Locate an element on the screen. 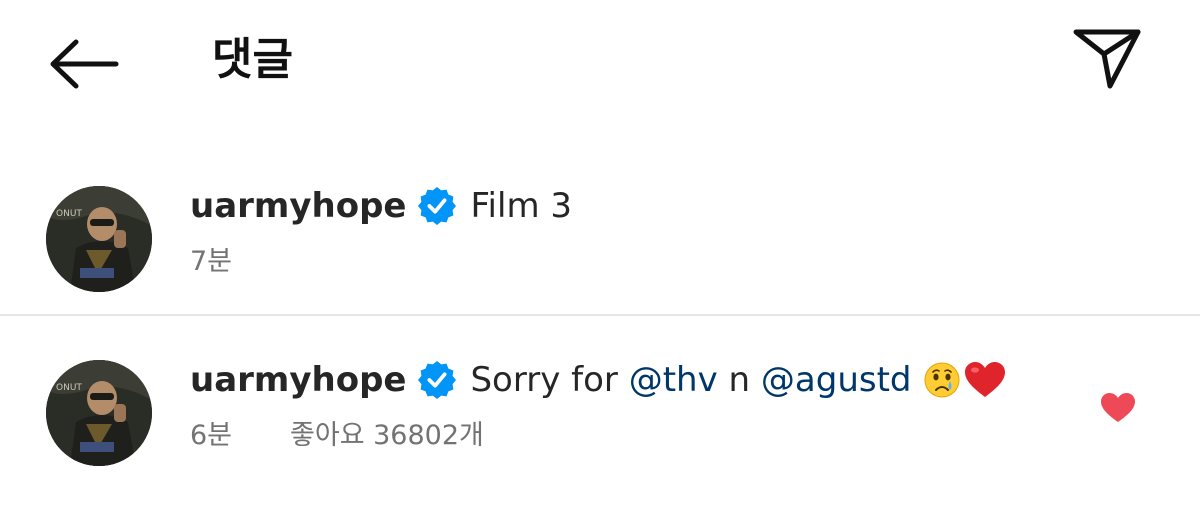 The image size is (1200, 526). red-heart-emoji-icon is located at coordinates (985, 380).